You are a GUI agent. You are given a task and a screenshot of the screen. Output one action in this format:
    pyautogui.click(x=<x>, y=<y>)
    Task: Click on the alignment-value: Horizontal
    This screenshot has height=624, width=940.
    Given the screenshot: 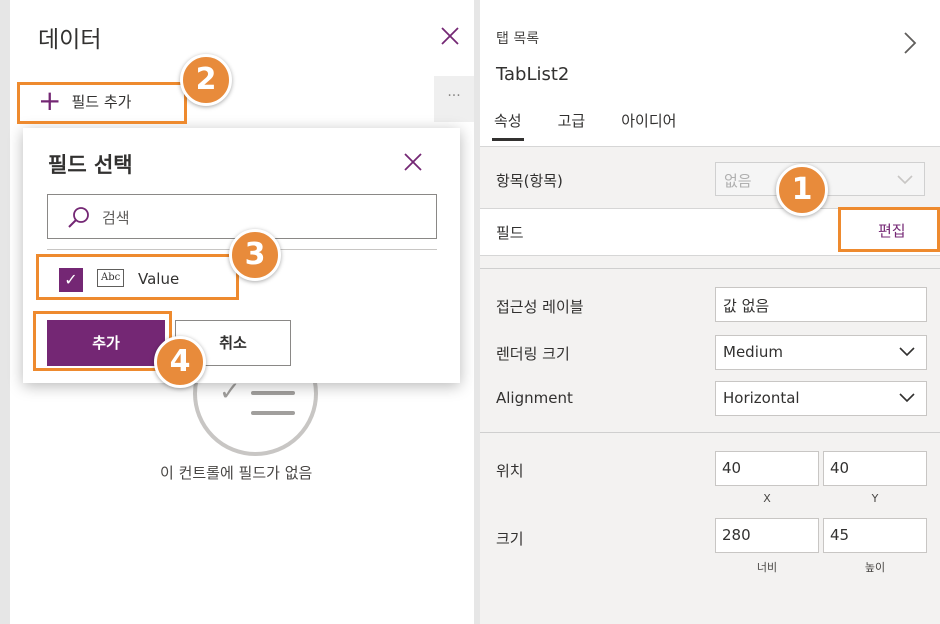 What is the action you would take?
    pyautogui.click(x=761, y=398)
    